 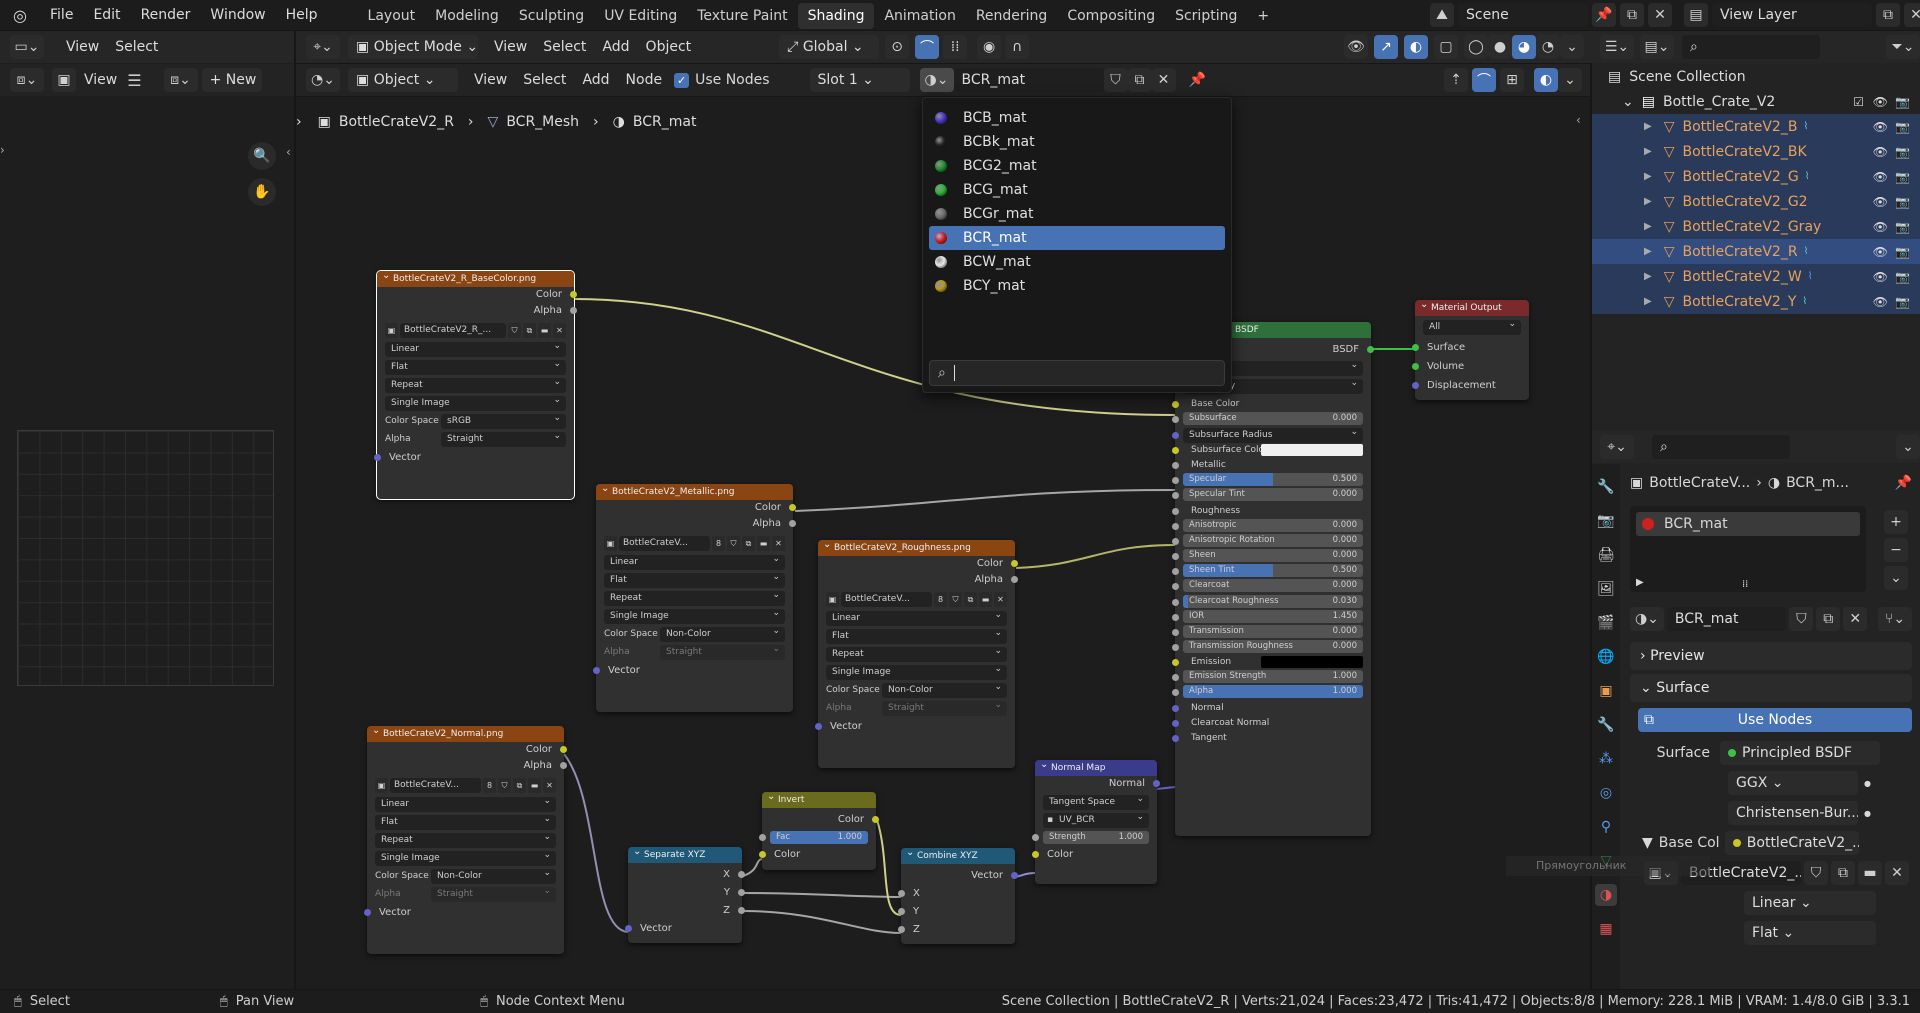 What do you see at coordinates (1606, 827) in the screenshot?
I see `constraints-icon: ⚲` at bounding box center [1606, 827].